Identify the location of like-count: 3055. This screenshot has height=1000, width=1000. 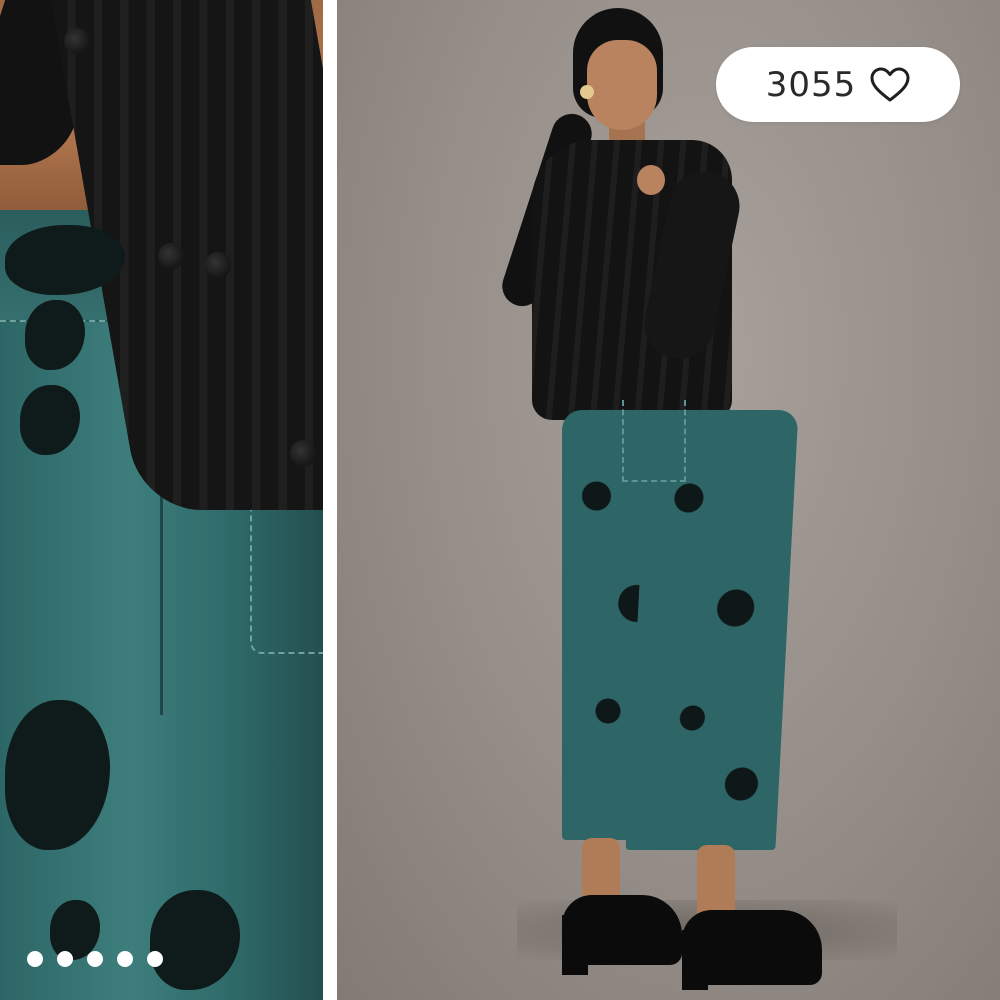
(811, 84).